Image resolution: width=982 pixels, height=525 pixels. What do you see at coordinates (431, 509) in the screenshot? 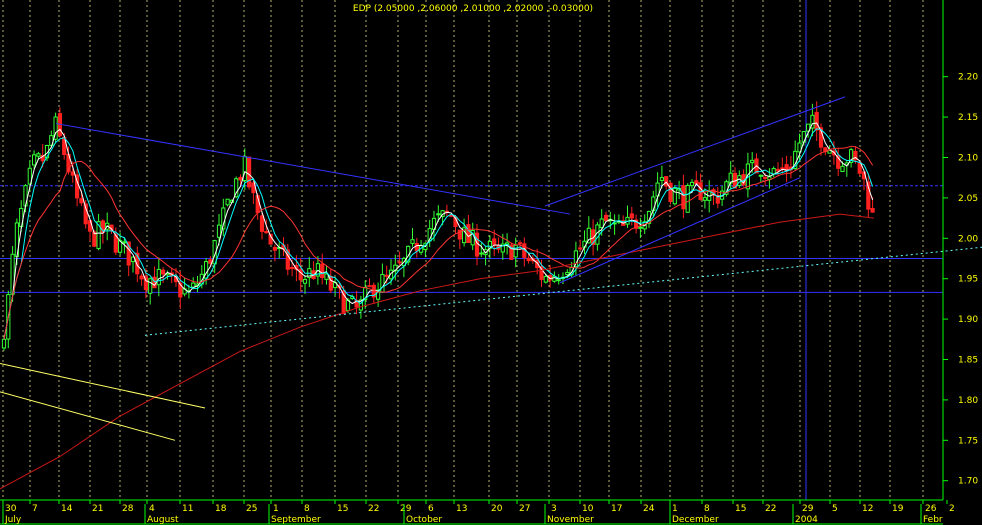
I see `x-tick-label: 6` at bounding box center [431, 509].